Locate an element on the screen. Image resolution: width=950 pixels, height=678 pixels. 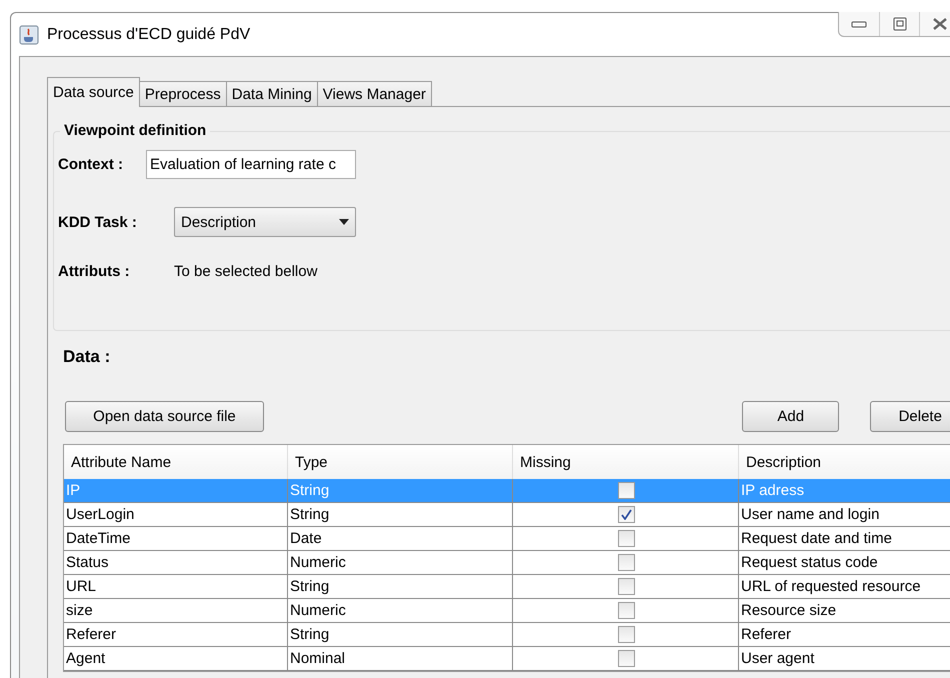
tab: Preprocess is located at coordinates (182, 94).